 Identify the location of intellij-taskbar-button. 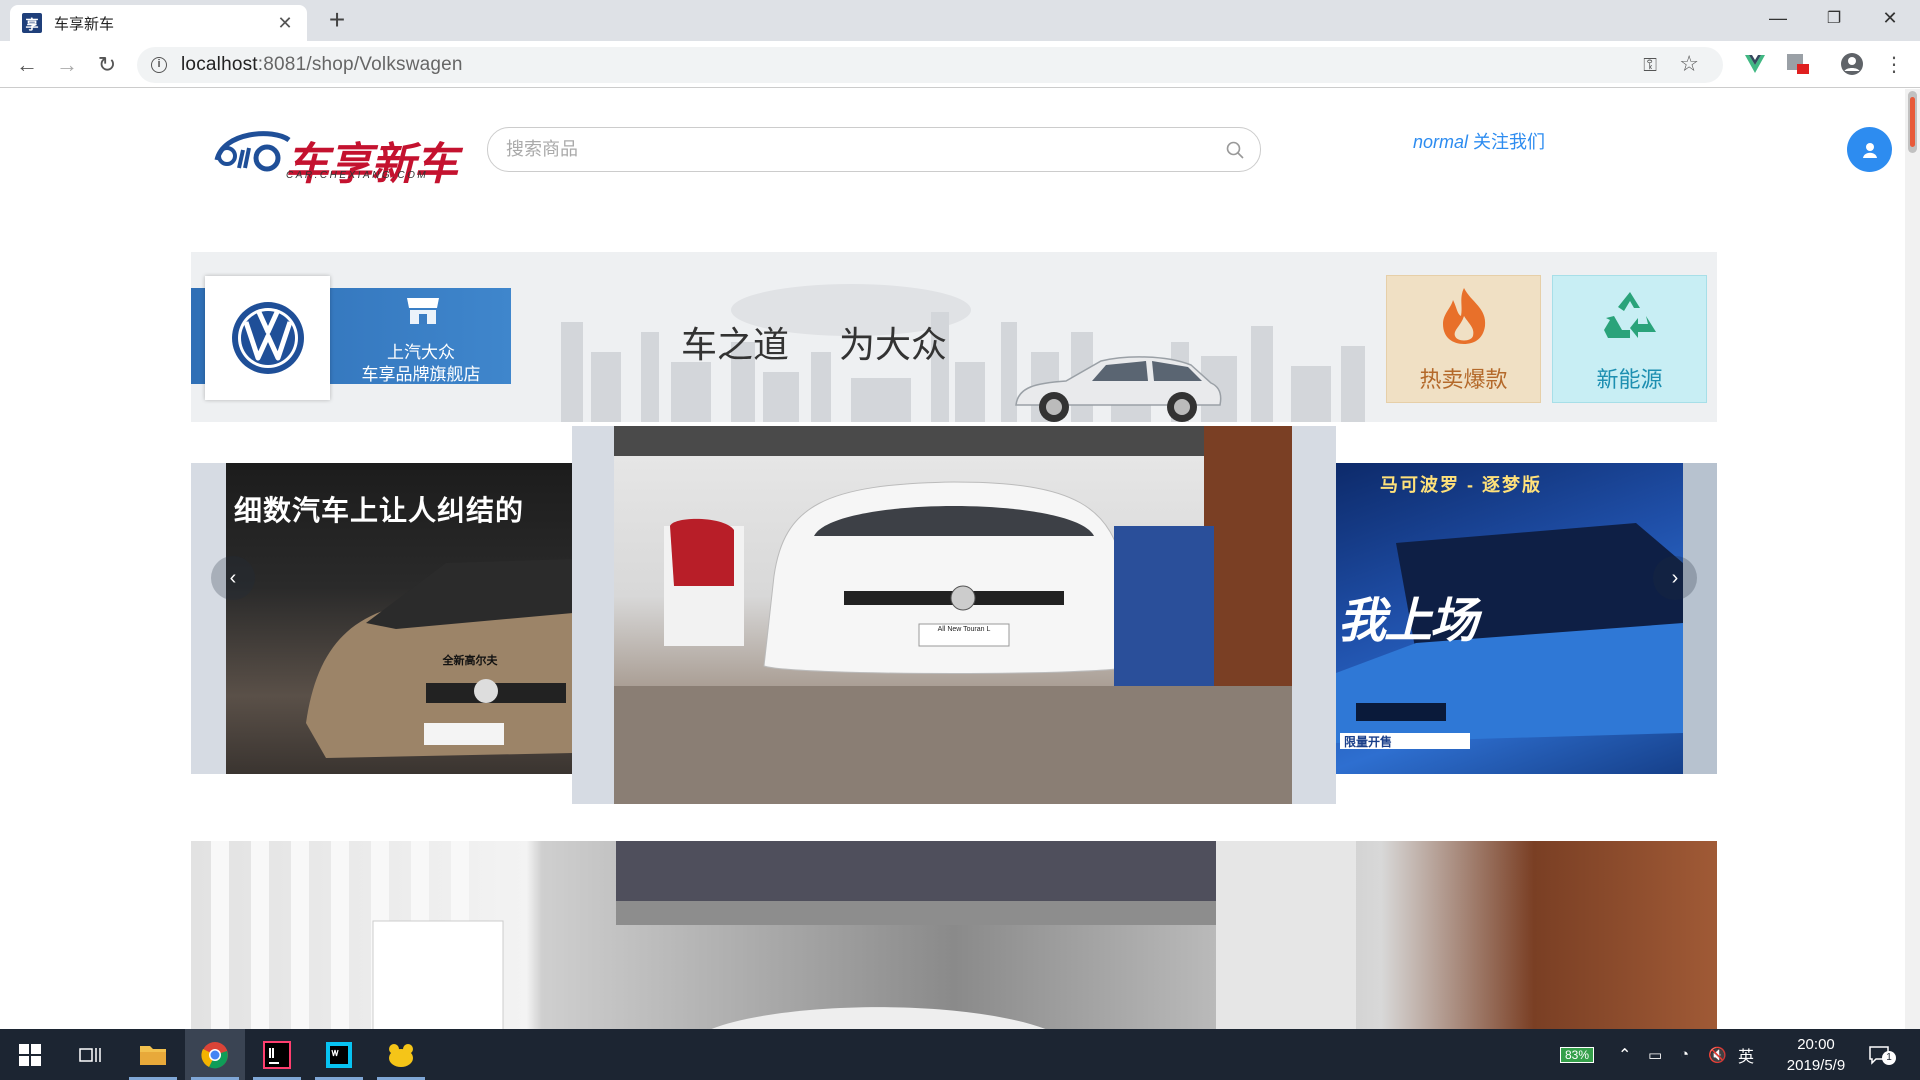
(277, 1054).